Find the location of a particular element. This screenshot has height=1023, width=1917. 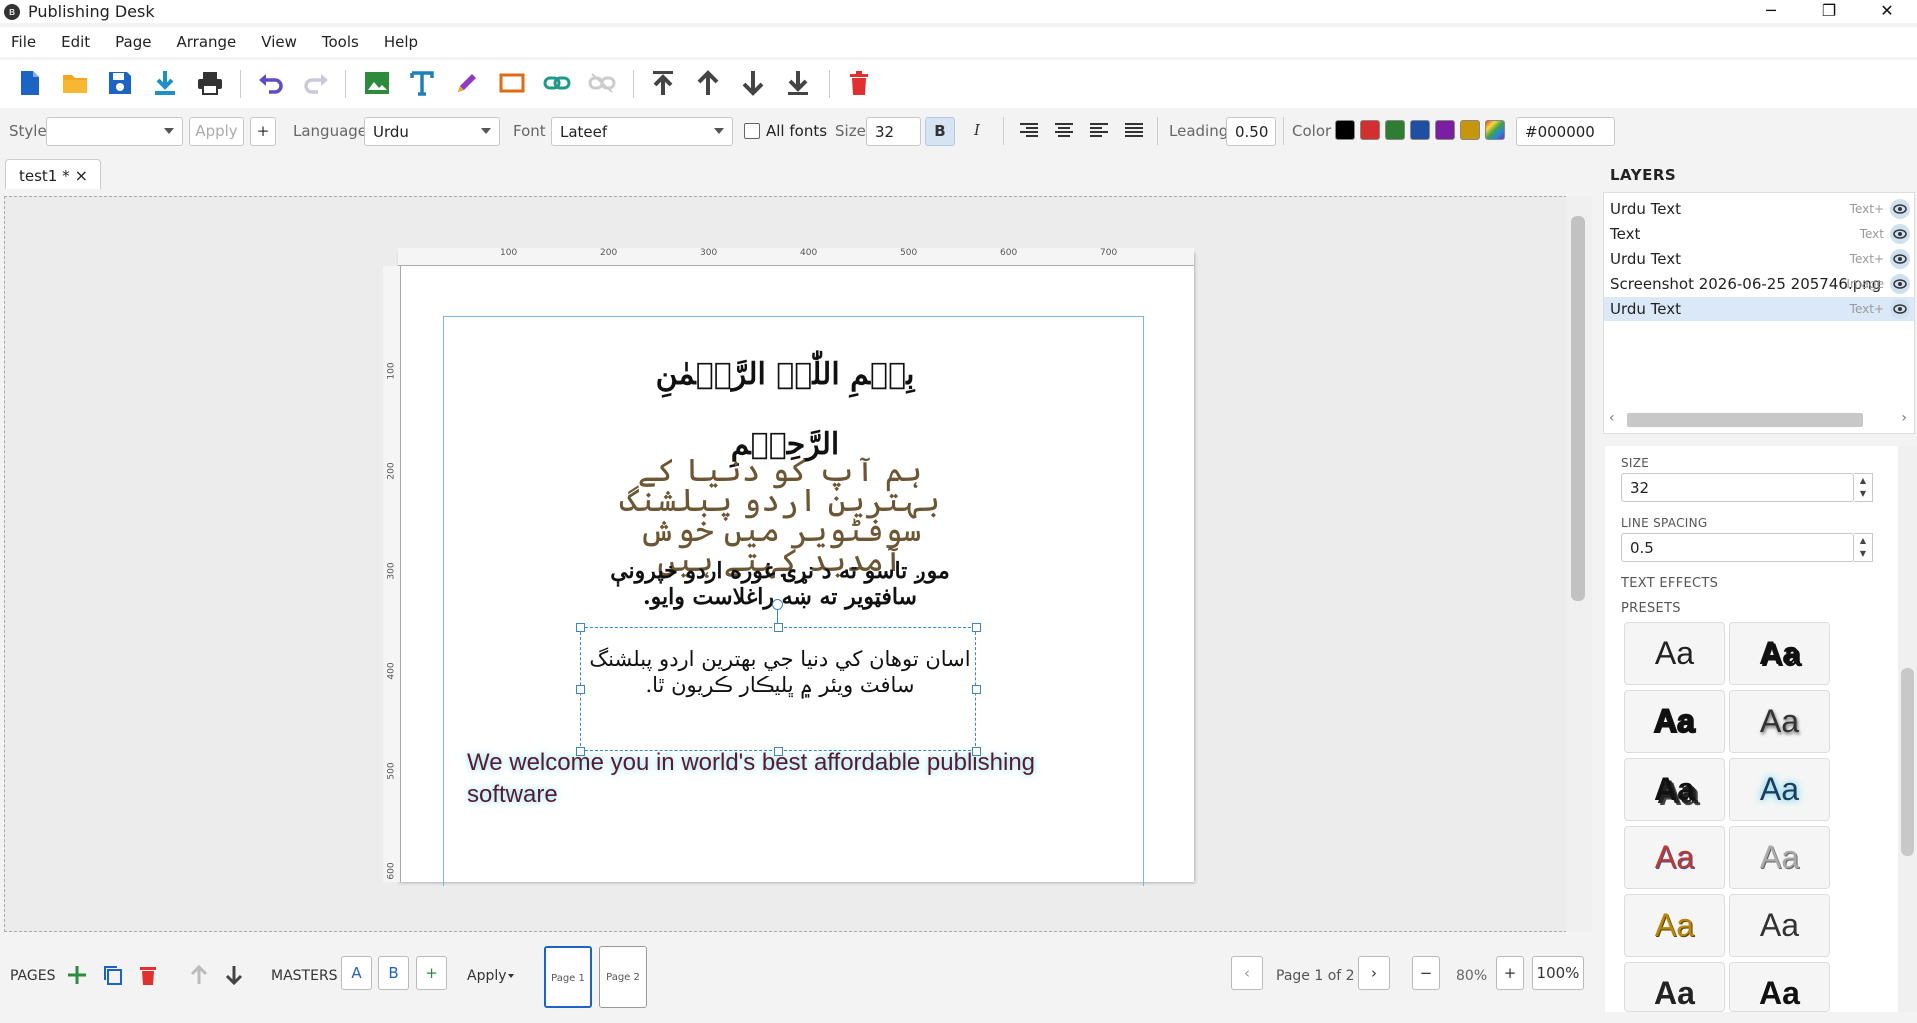

scroll-left-icon: ‹ is located at coordinates (1612, 418).